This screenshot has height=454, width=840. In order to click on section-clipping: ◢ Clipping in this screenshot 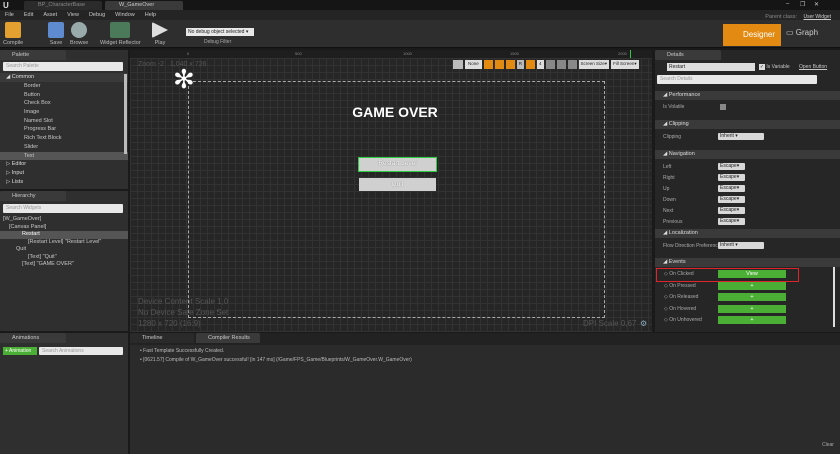, I will do `click(747, 124)`.